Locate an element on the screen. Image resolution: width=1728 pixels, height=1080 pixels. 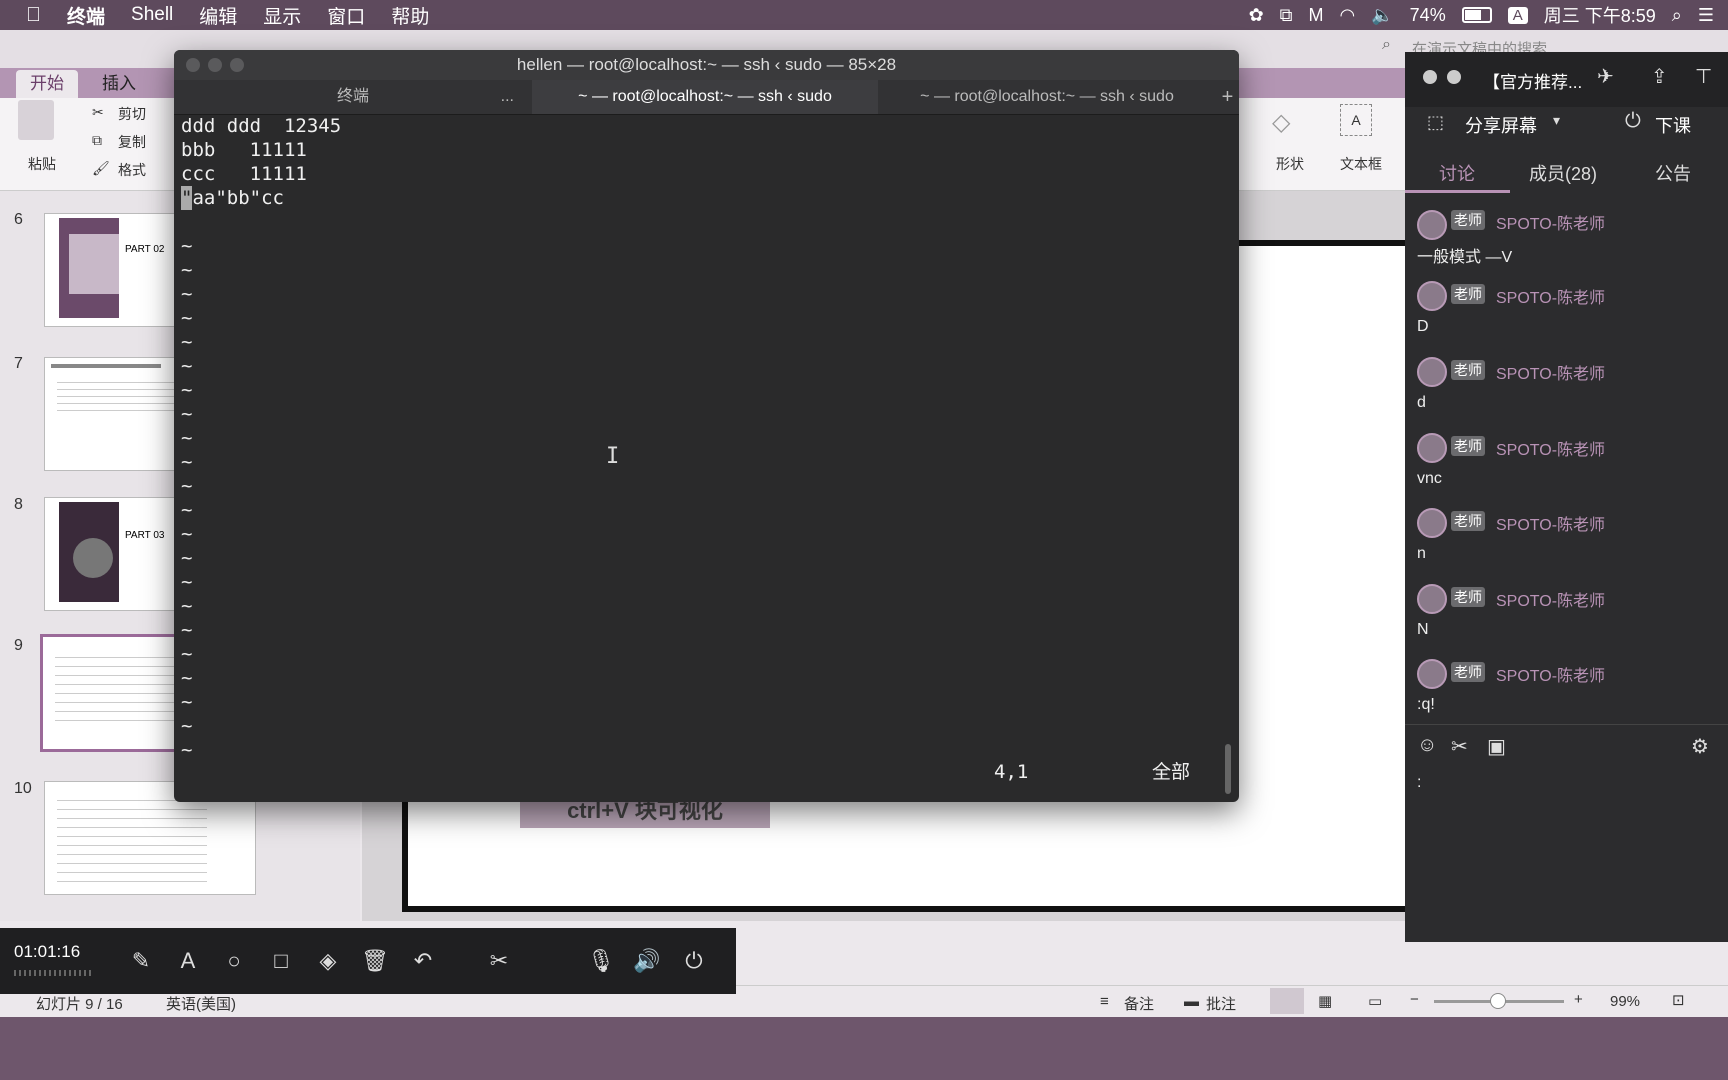
undo-icon: ↶ is located at coordinates (423, 961).